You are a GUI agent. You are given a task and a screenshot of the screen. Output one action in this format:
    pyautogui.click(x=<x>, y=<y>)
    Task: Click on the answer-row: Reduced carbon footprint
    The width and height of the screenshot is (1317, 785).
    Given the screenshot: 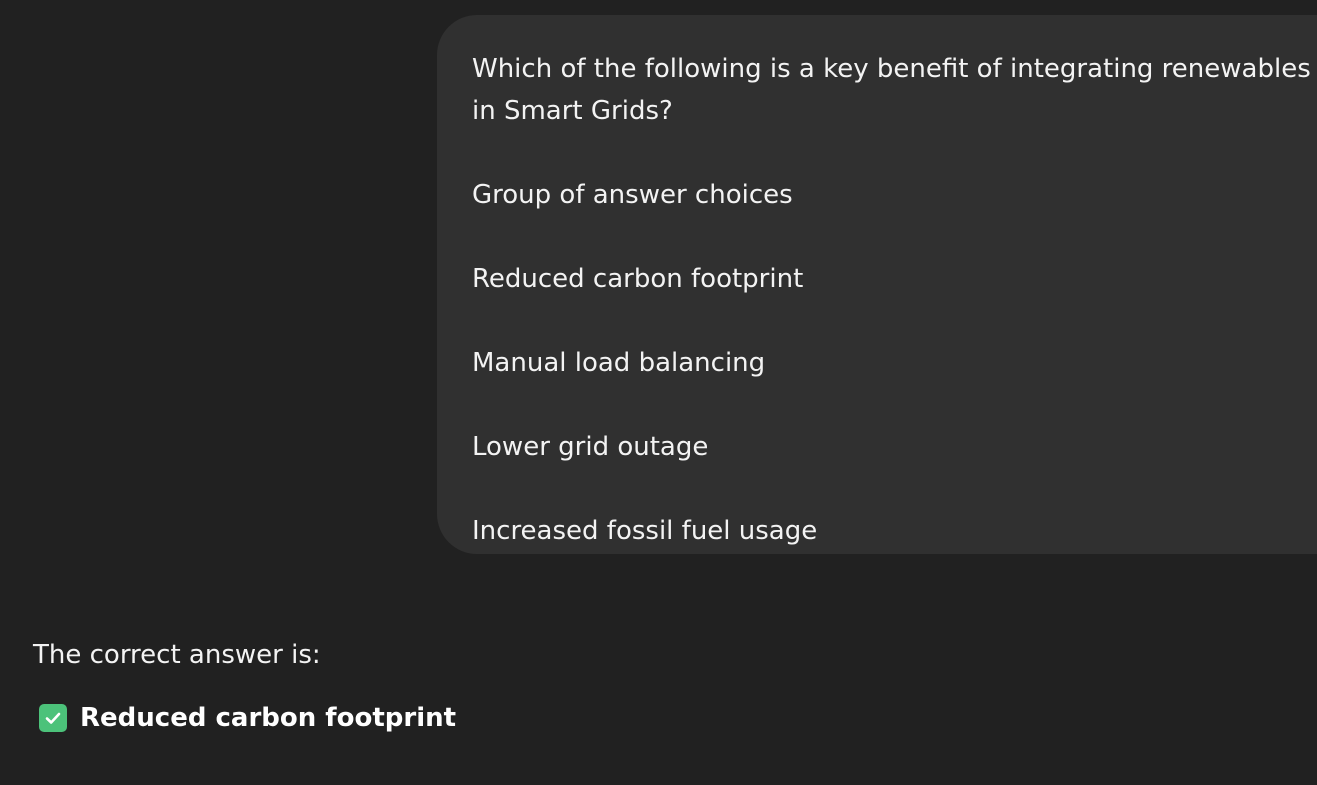 What is the action you would take?
    pyautogui.click(x=383, y=718)
    